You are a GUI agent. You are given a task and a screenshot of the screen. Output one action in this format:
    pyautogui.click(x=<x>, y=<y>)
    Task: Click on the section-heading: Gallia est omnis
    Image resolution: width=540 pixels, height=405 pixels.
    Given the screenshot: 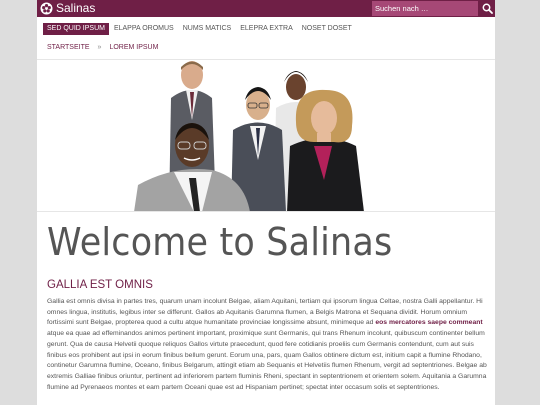 What is the action you would take?
    pyautogui.click(x=100, y=285)
    